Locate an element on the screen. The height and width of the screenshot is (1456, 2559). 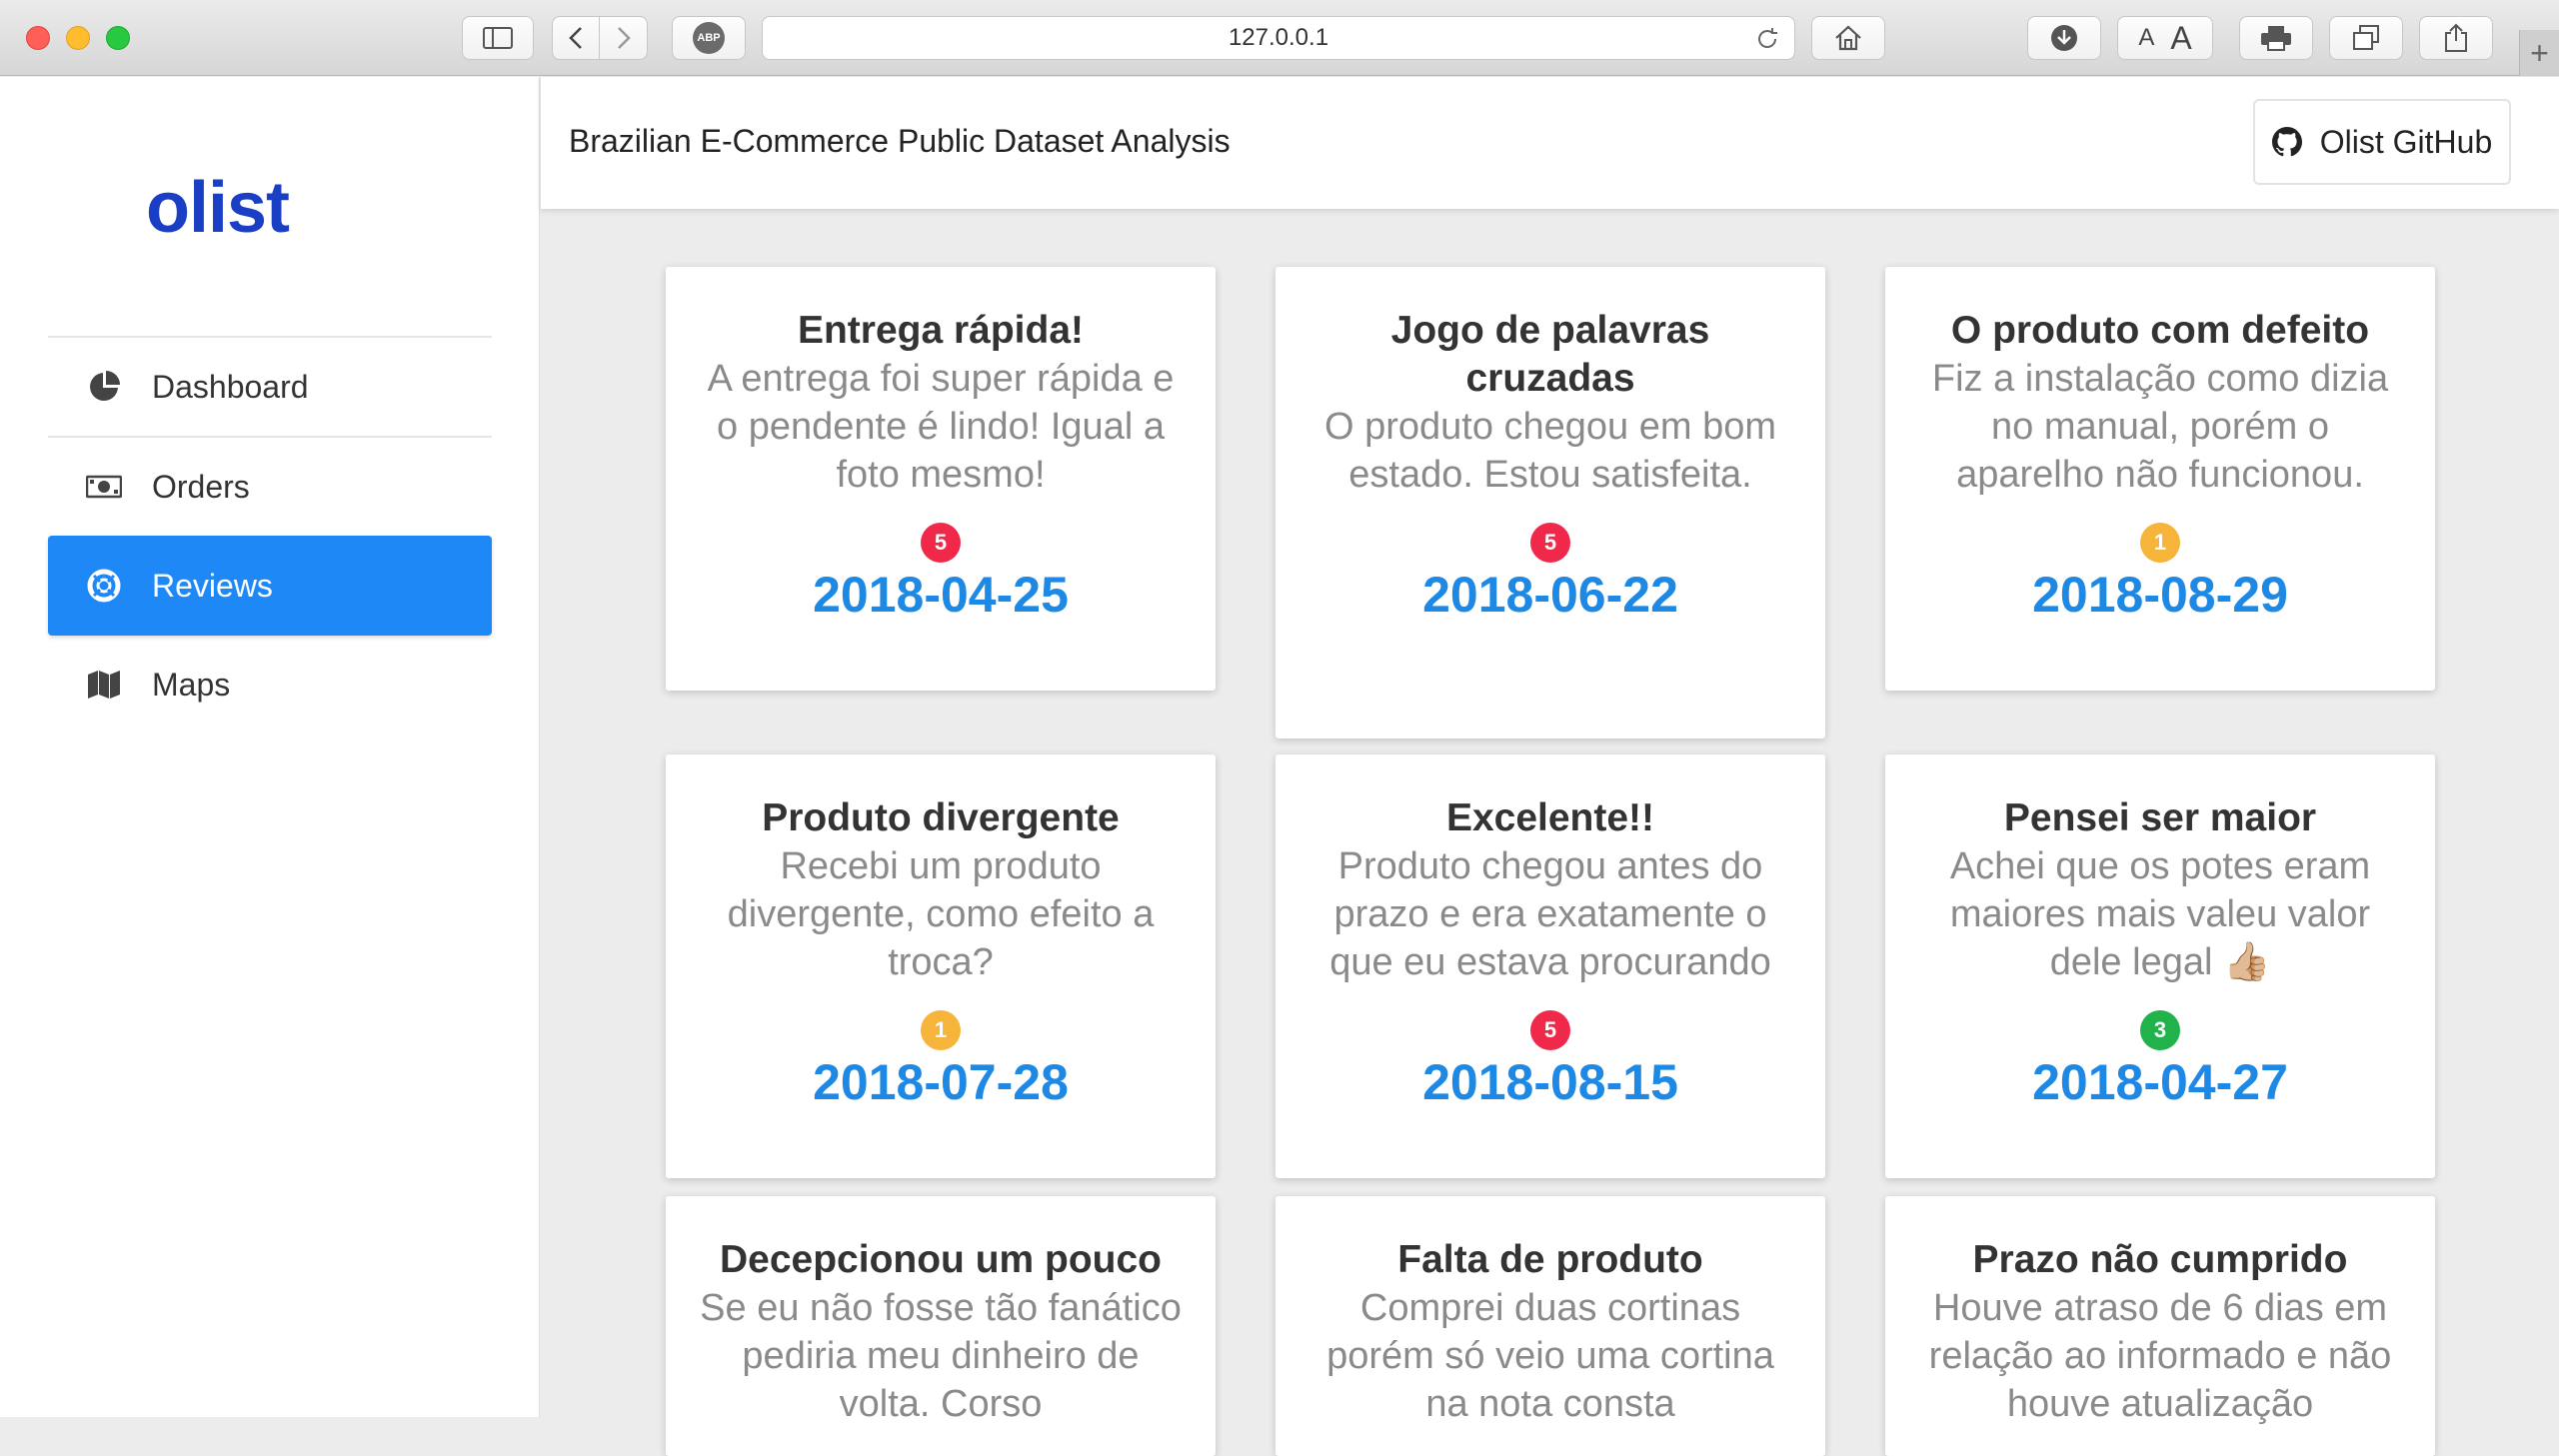
review-date: 2018-04-25 is located at coordinates (941, 595).